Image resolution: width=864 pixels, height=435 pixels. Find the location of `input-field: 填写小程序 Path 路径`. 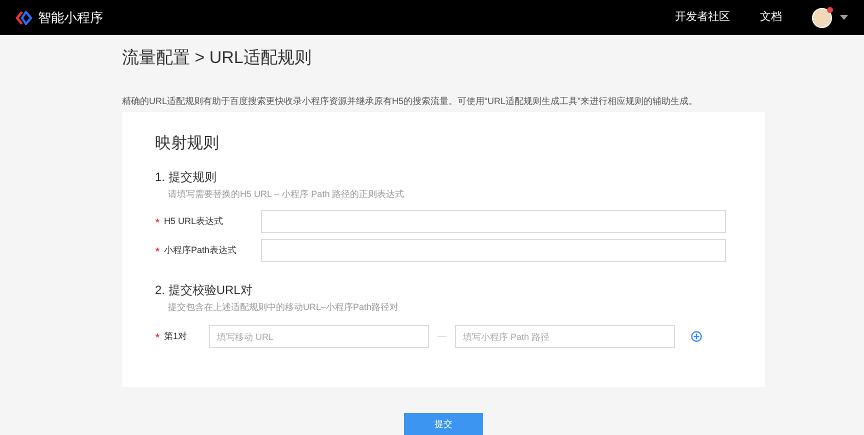

input-field: 填写小程序 Path 路径 is located at coordinates (565, 336).